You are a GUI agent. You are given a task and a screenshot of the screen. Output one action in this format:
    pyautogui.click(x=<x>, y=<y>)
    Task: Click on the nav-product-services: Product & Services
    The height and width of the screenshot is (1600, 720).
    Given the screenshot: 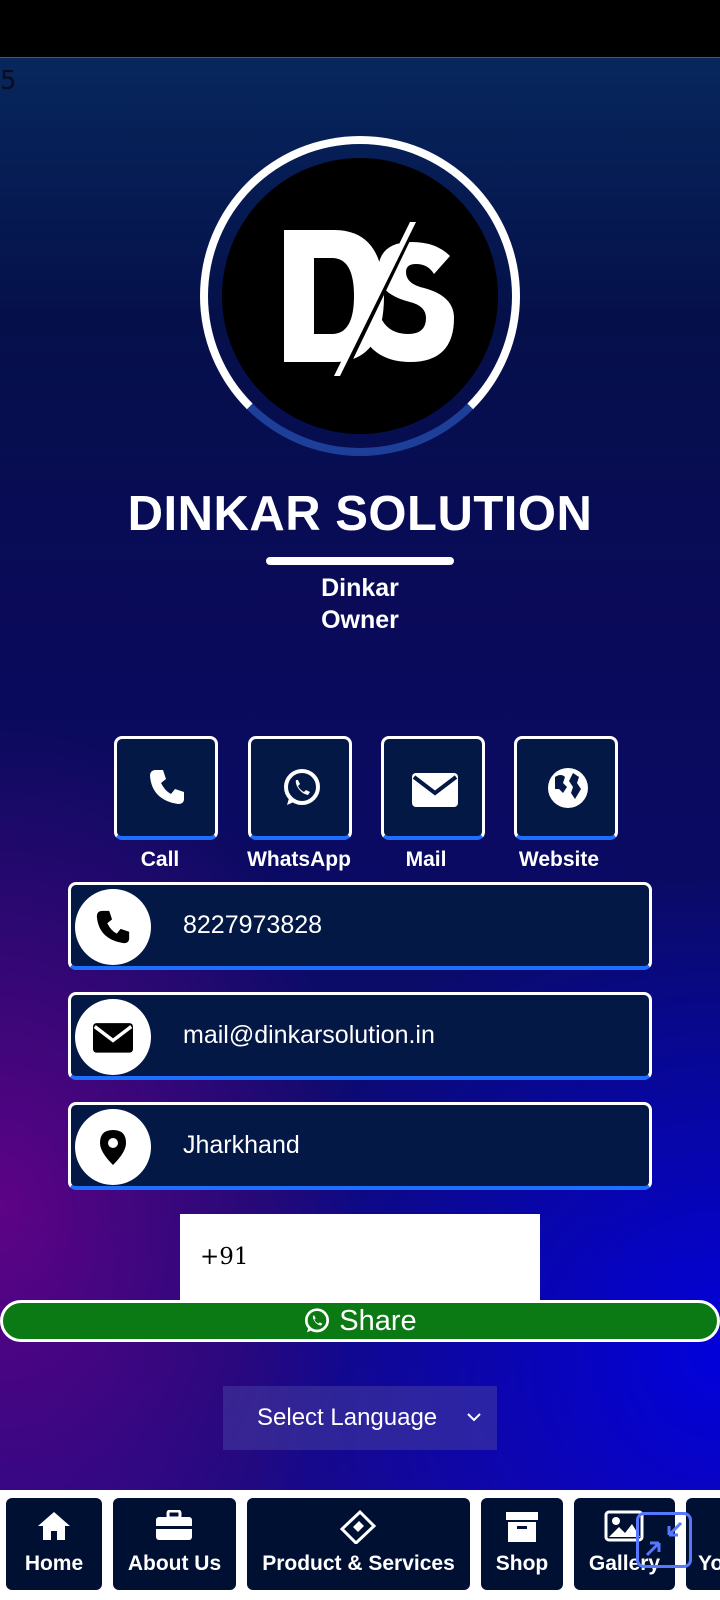 What is the action you would take?
    pyautogui.click(x=358, y=1544)
    